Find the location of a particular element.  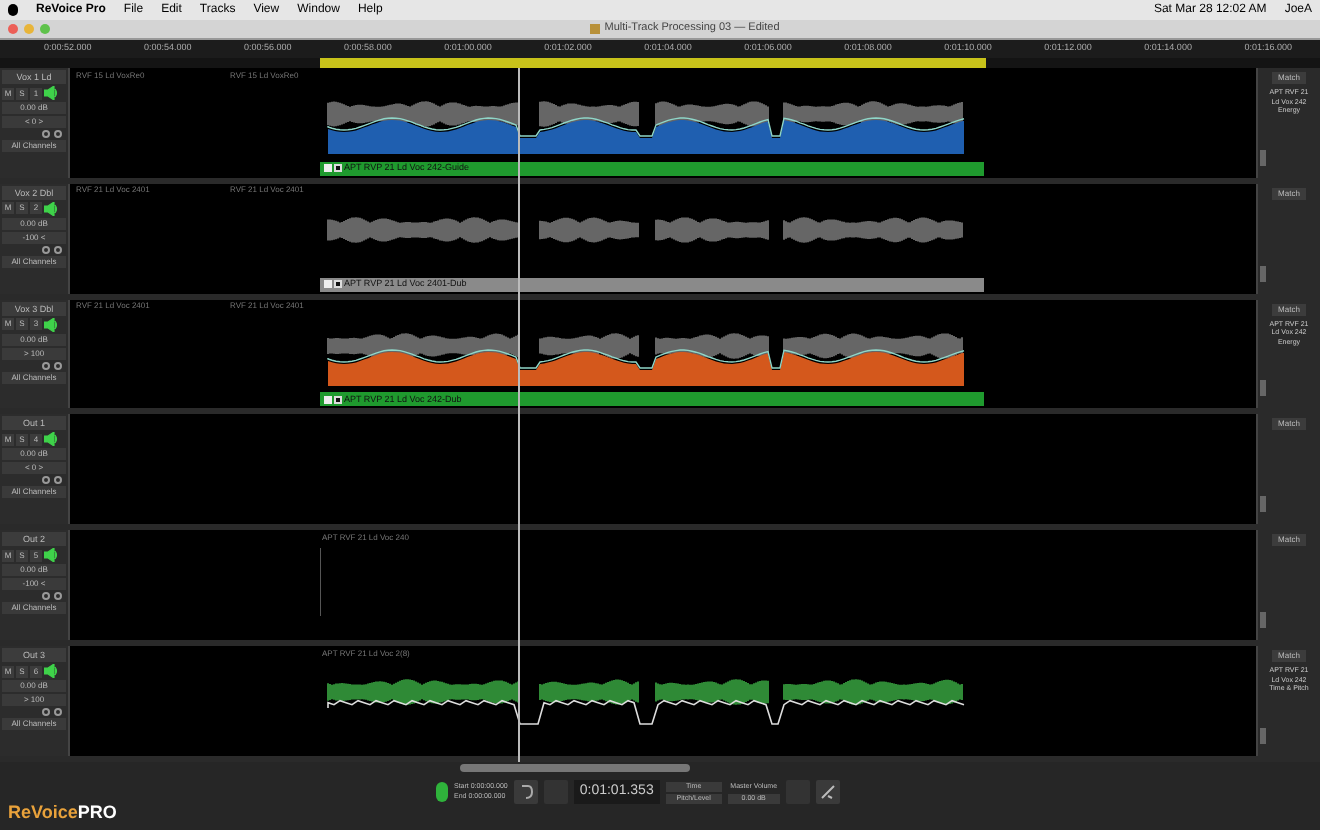

document-icon is located at coordinates (595, 29).